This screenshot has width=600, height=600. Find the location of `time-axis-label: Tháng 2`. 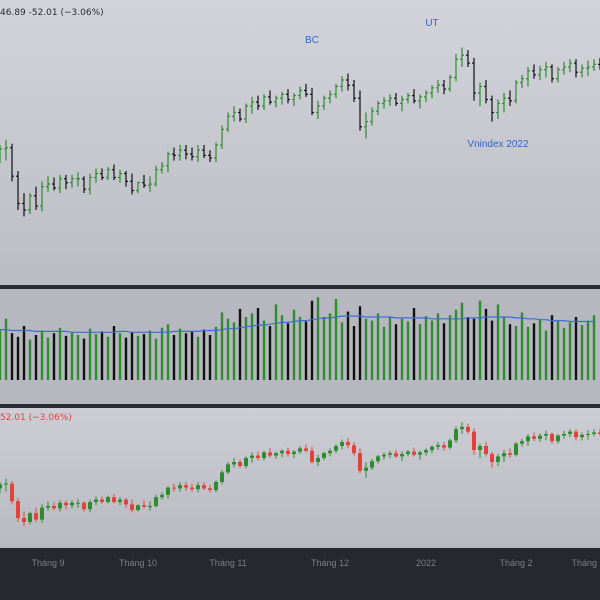

time-axis-label: Tháng 2 is located at coordinates (515, 563).